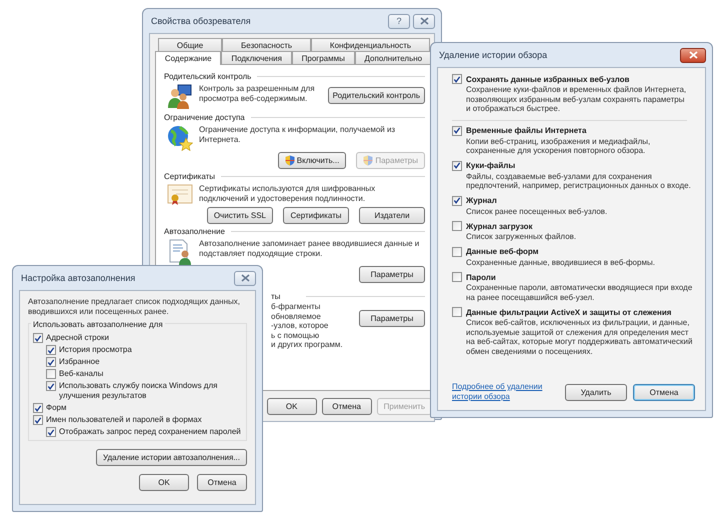  I want to click on tab: Безопасность, so click(266, 44).